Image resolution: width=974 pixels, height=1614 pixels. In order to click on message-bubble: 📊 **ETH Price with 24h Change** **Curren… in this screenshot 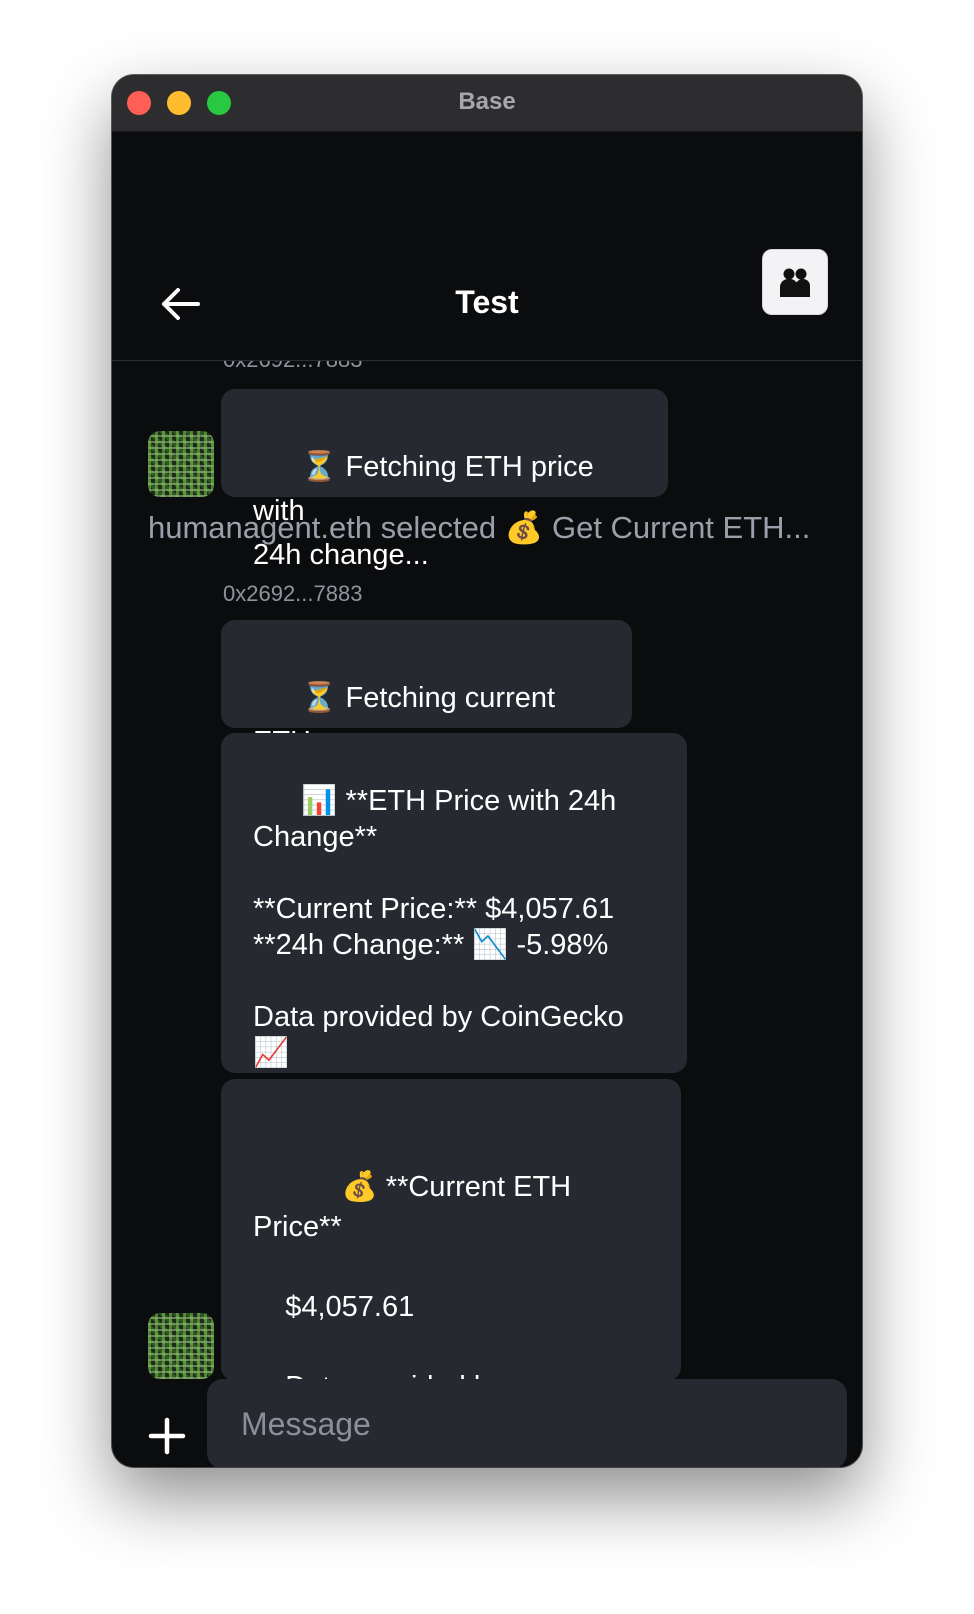, I will do `click(454, 903)`.